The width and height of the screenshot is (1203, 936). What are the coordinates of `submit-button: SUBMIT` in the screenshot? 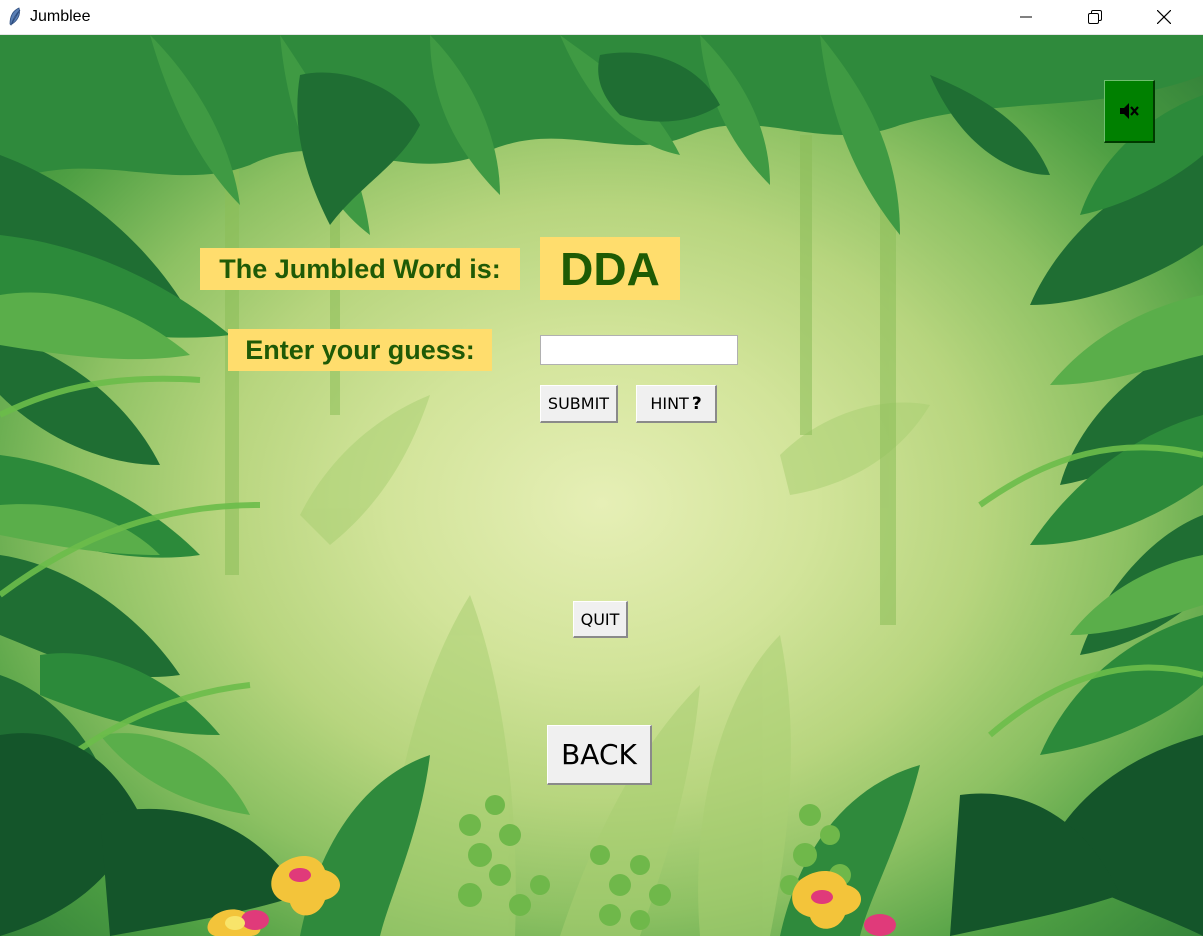 It's located at (579, 404).